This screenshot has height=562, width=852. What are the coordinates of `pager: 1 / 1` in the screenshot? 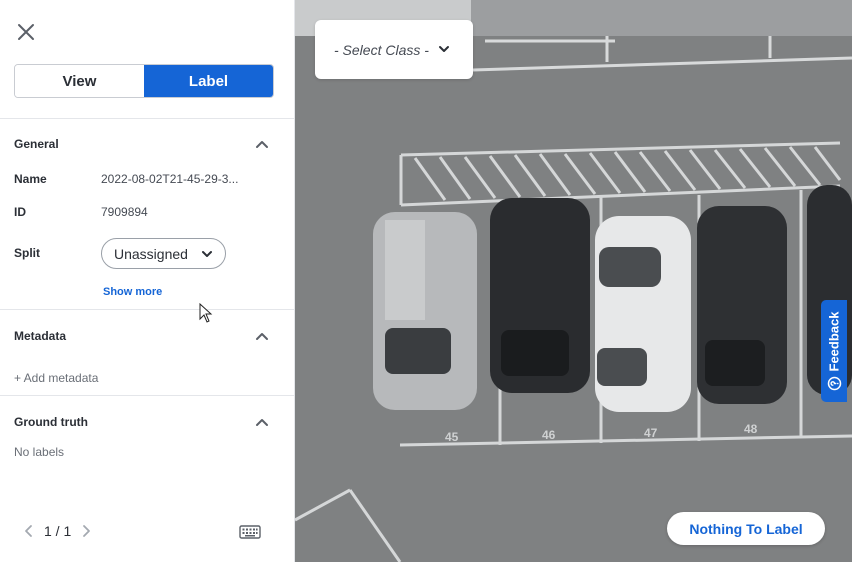 It's located at (57, 531).